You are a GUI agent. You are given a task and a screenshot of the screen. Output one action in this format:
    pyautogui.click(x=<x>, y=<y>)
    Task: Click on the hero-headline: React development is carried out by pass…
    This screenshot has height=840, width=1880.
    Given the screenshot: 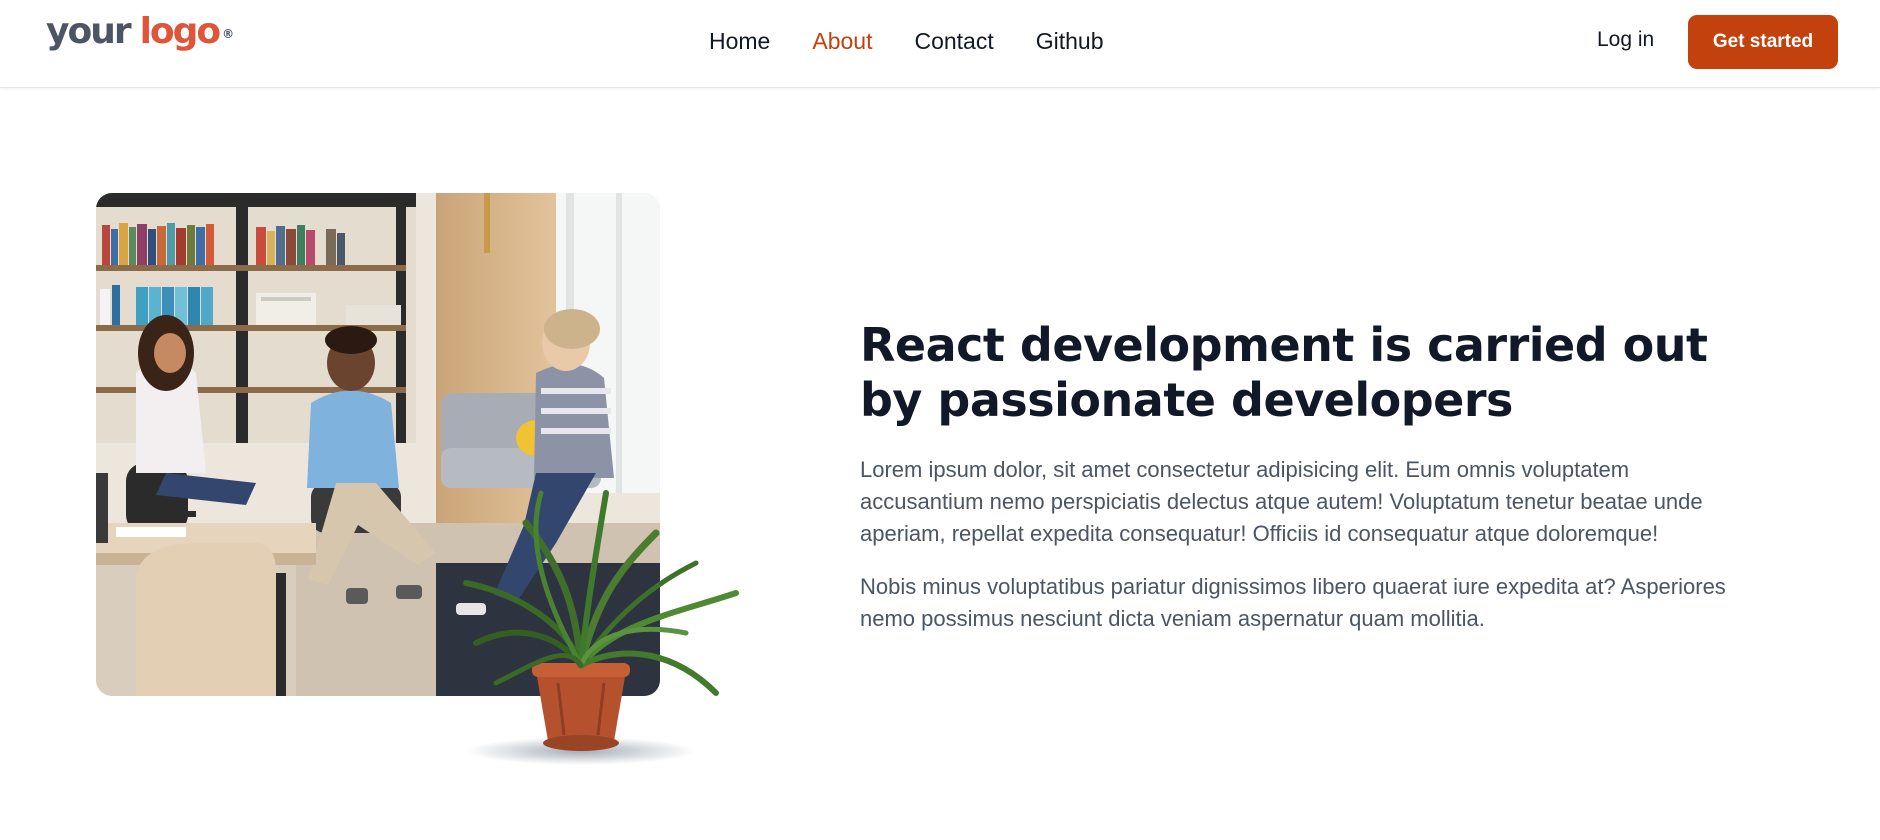 What is the action you would take?
    pyautogui.click(x=1284, y=372)
    